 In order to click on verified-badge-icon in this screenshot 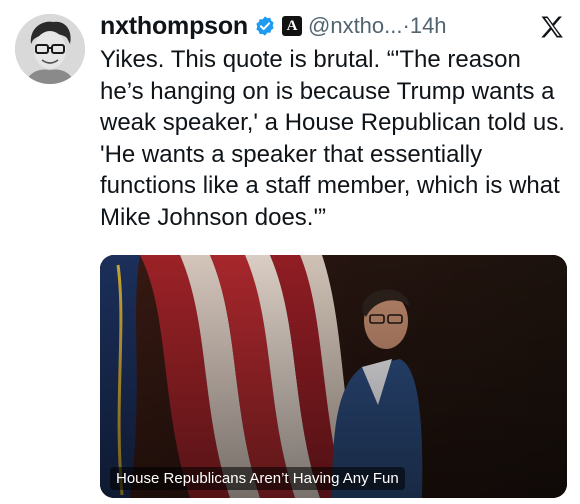, I will do `click(265, 26)`.